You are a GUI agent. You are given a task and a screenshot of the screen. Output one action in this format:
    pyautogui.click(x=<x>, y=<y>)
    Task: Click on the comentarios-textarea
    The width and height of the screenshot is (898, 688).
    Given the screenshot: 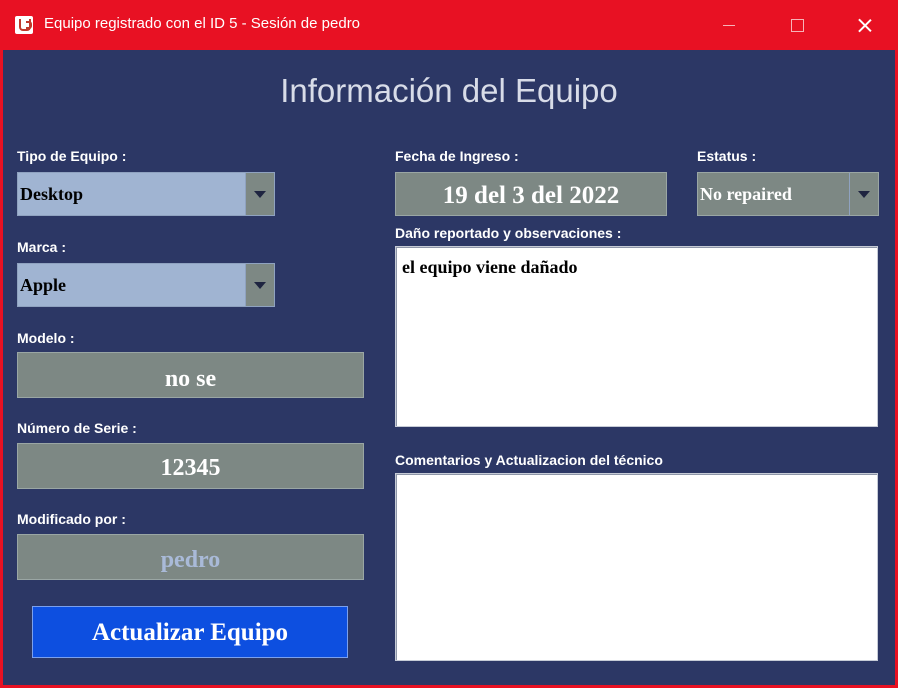 What is the action you would take?
    pyautogui.click(x=636, y=567)
    